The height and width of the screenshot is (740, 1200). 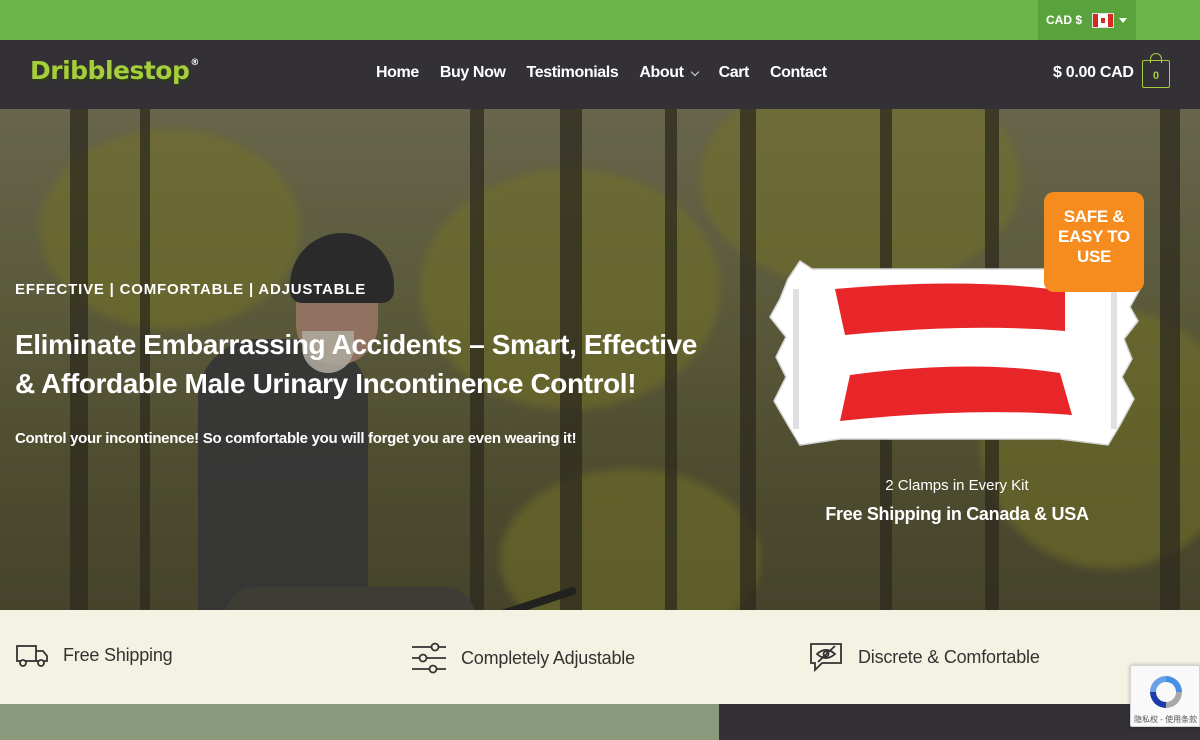 I want to click on currency-switcher: CAD $, so click(x=1087, y=20).